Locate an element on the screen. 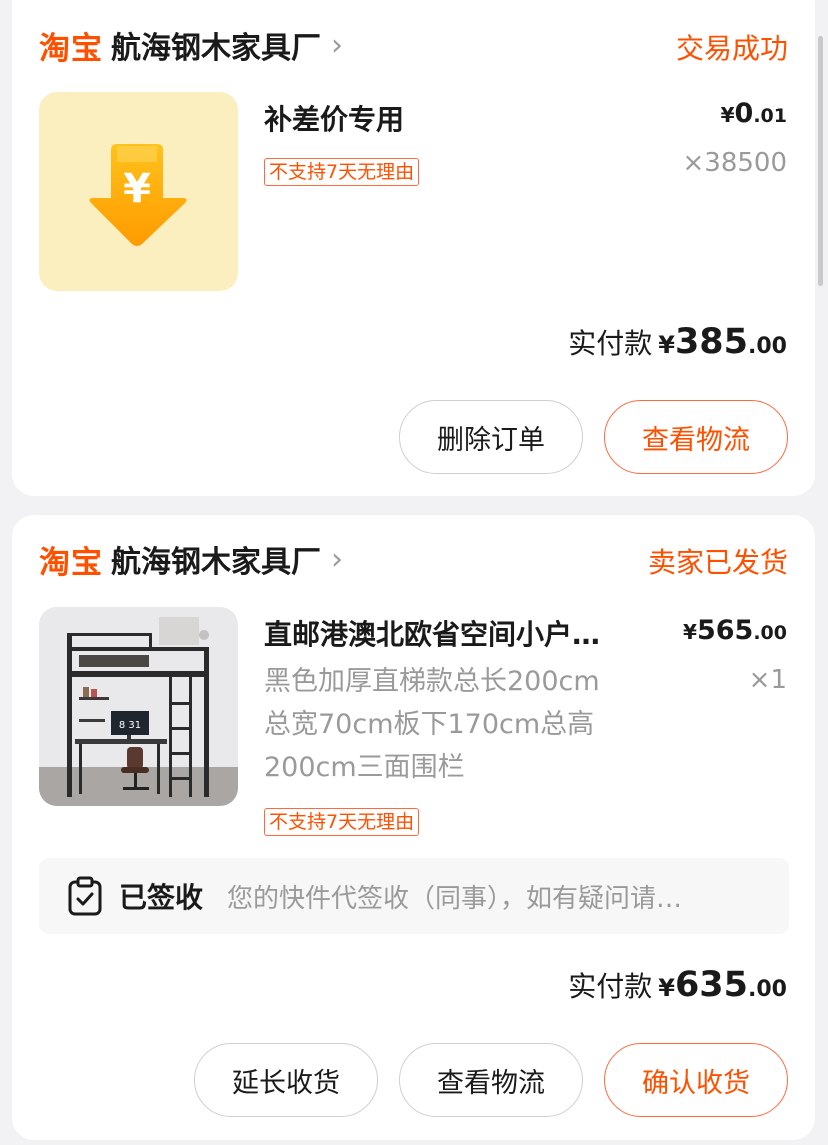 This screenshot has height=1145, width=828. unit-price: ¥565.00 is located at coordinates (735, 630).